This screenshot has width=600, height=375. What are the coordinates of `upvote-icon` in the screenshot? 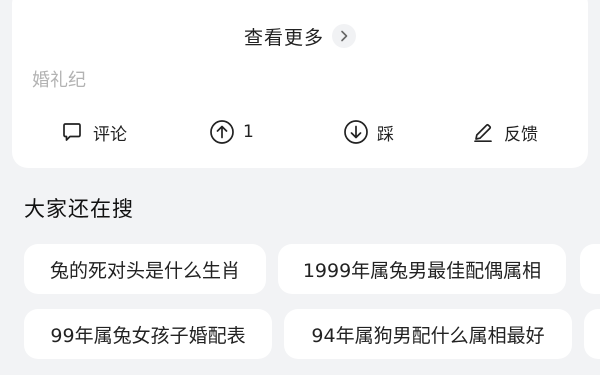 It's located at (222, 132).